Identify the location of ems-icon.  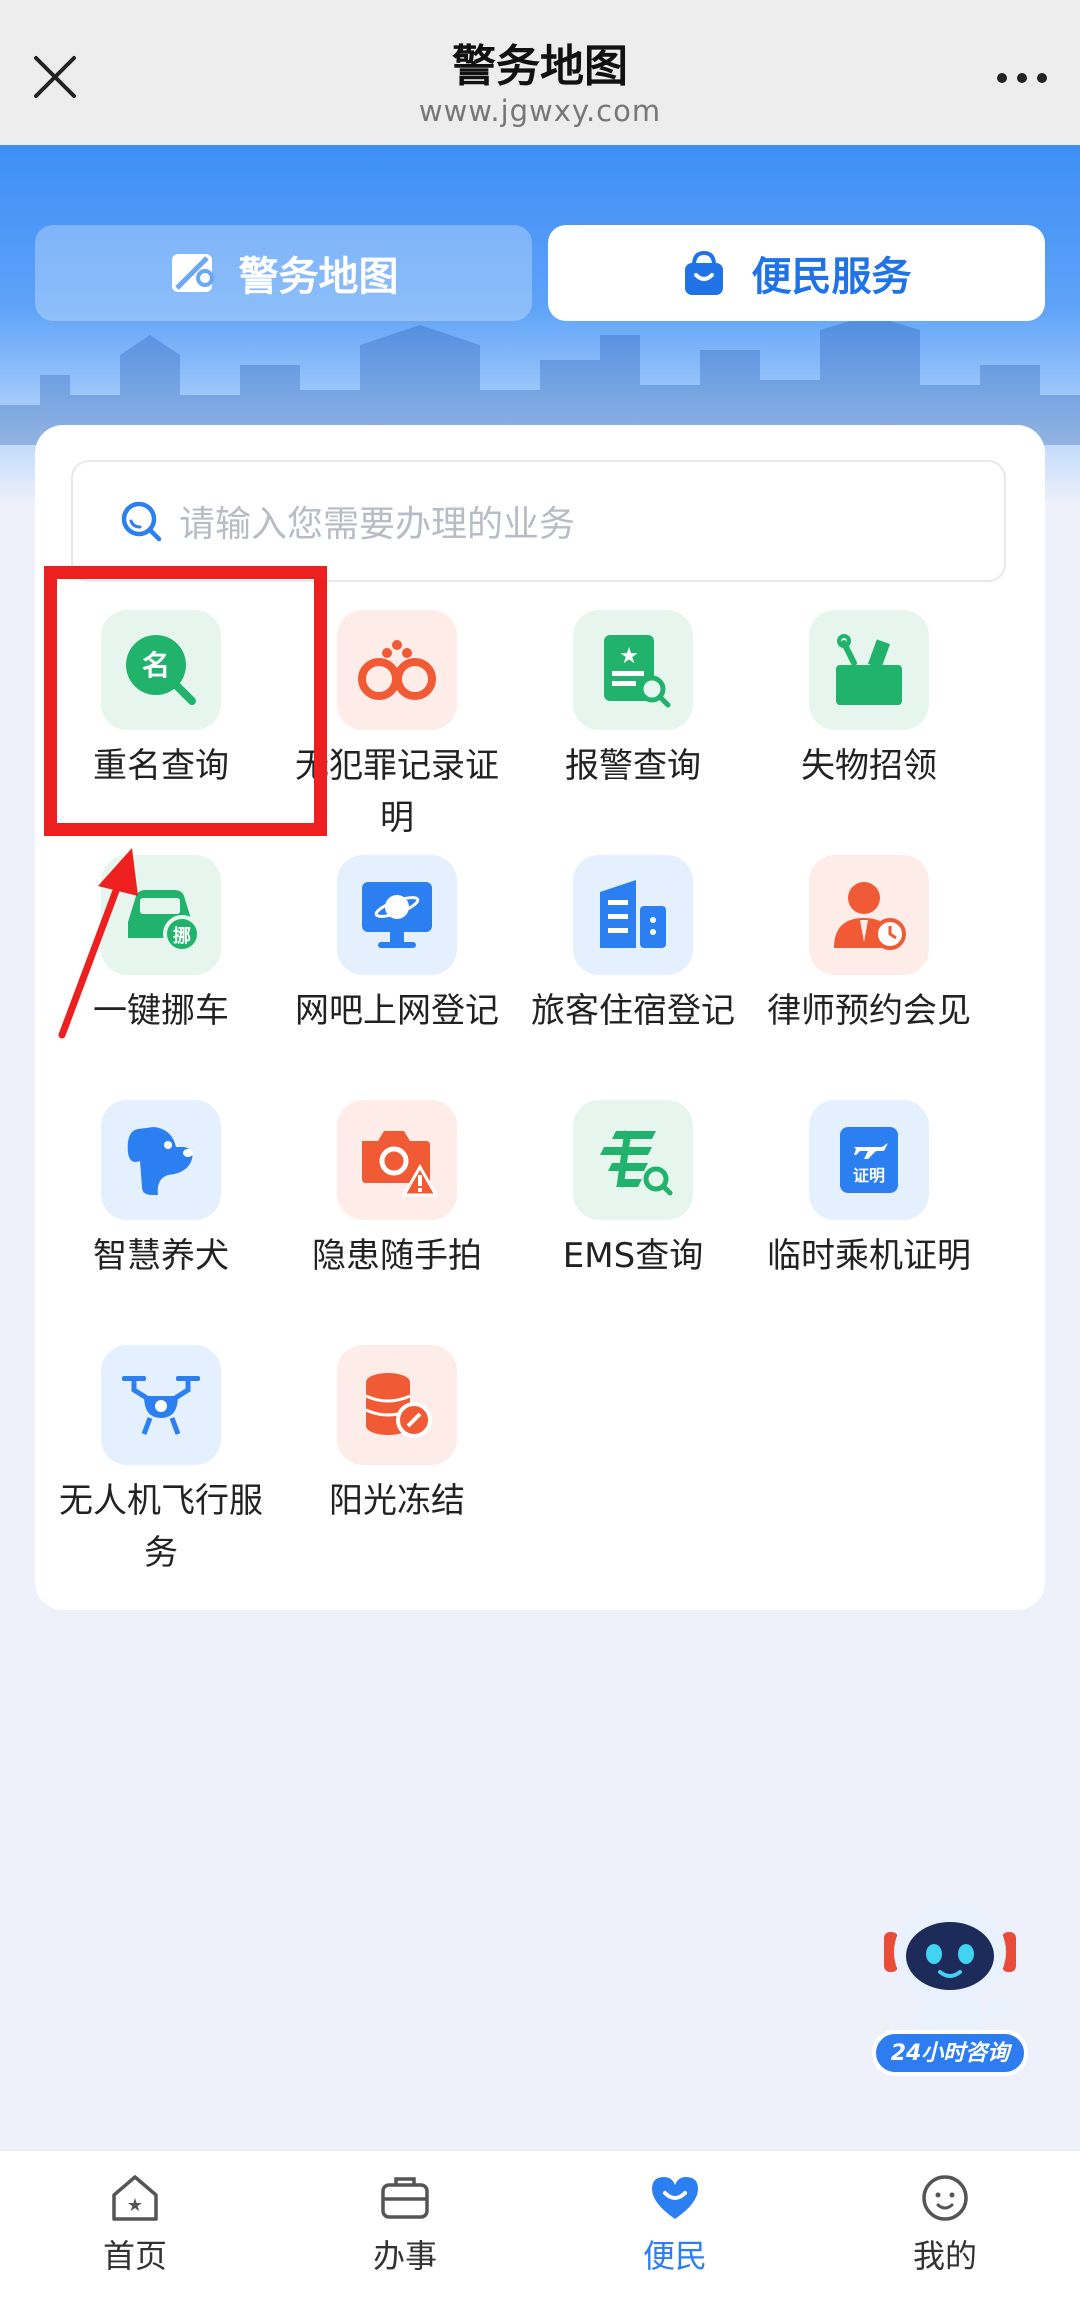
(636, 1163).